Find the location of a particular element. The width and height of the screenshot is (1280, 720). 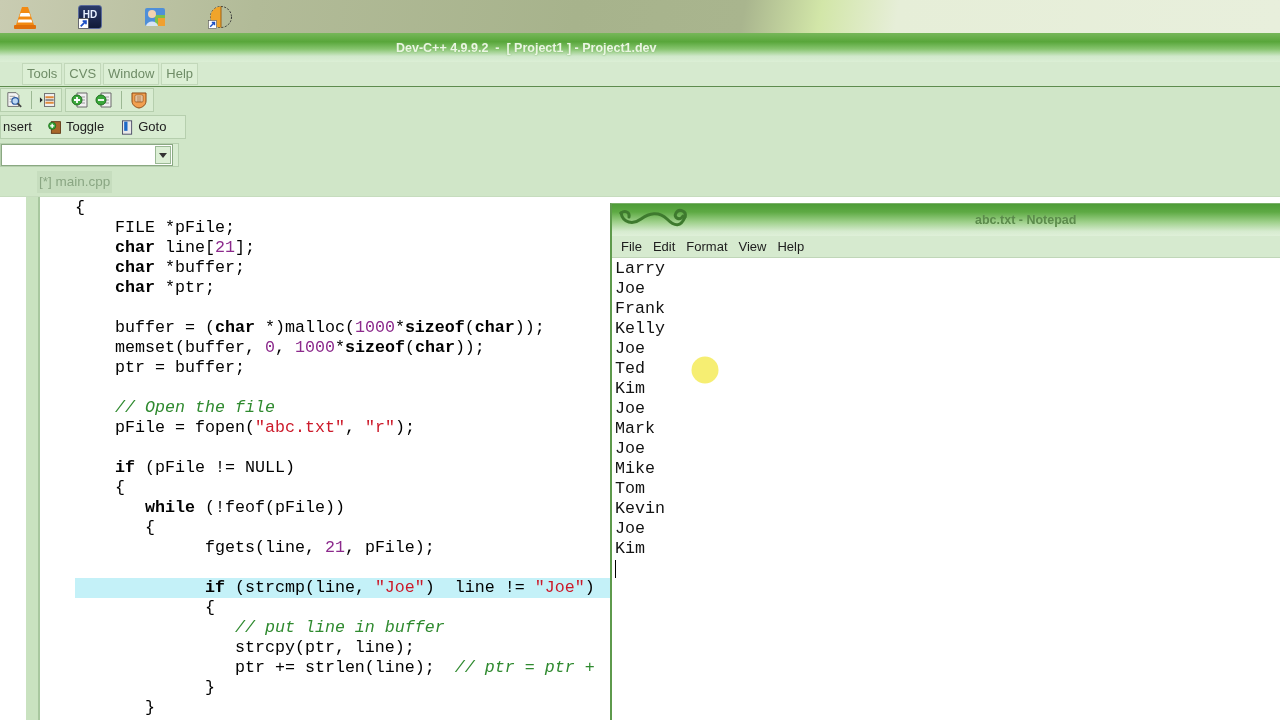

code-line: buffer = (char *)malloc(1000*sizeof(char)); is located at coordinates (329, 328).